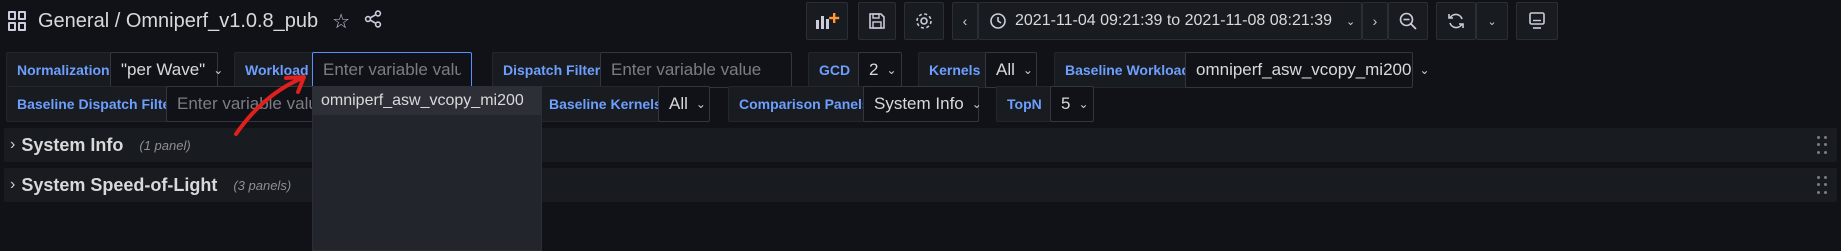 This screenshot has width=1841, height=251. Describe the element at coordinates (1128, 70) in the screenshot. I see `variable-label-baseline-workload: Baseline Workload` at that location.